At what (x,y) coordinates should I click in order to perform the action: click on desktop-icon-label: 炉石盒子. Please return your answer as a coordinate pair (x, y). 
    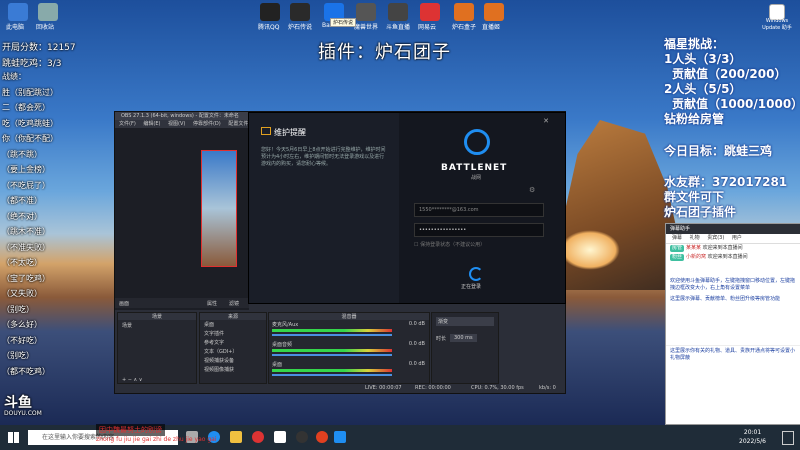
    Looking at the image, I should click on (464, 27).